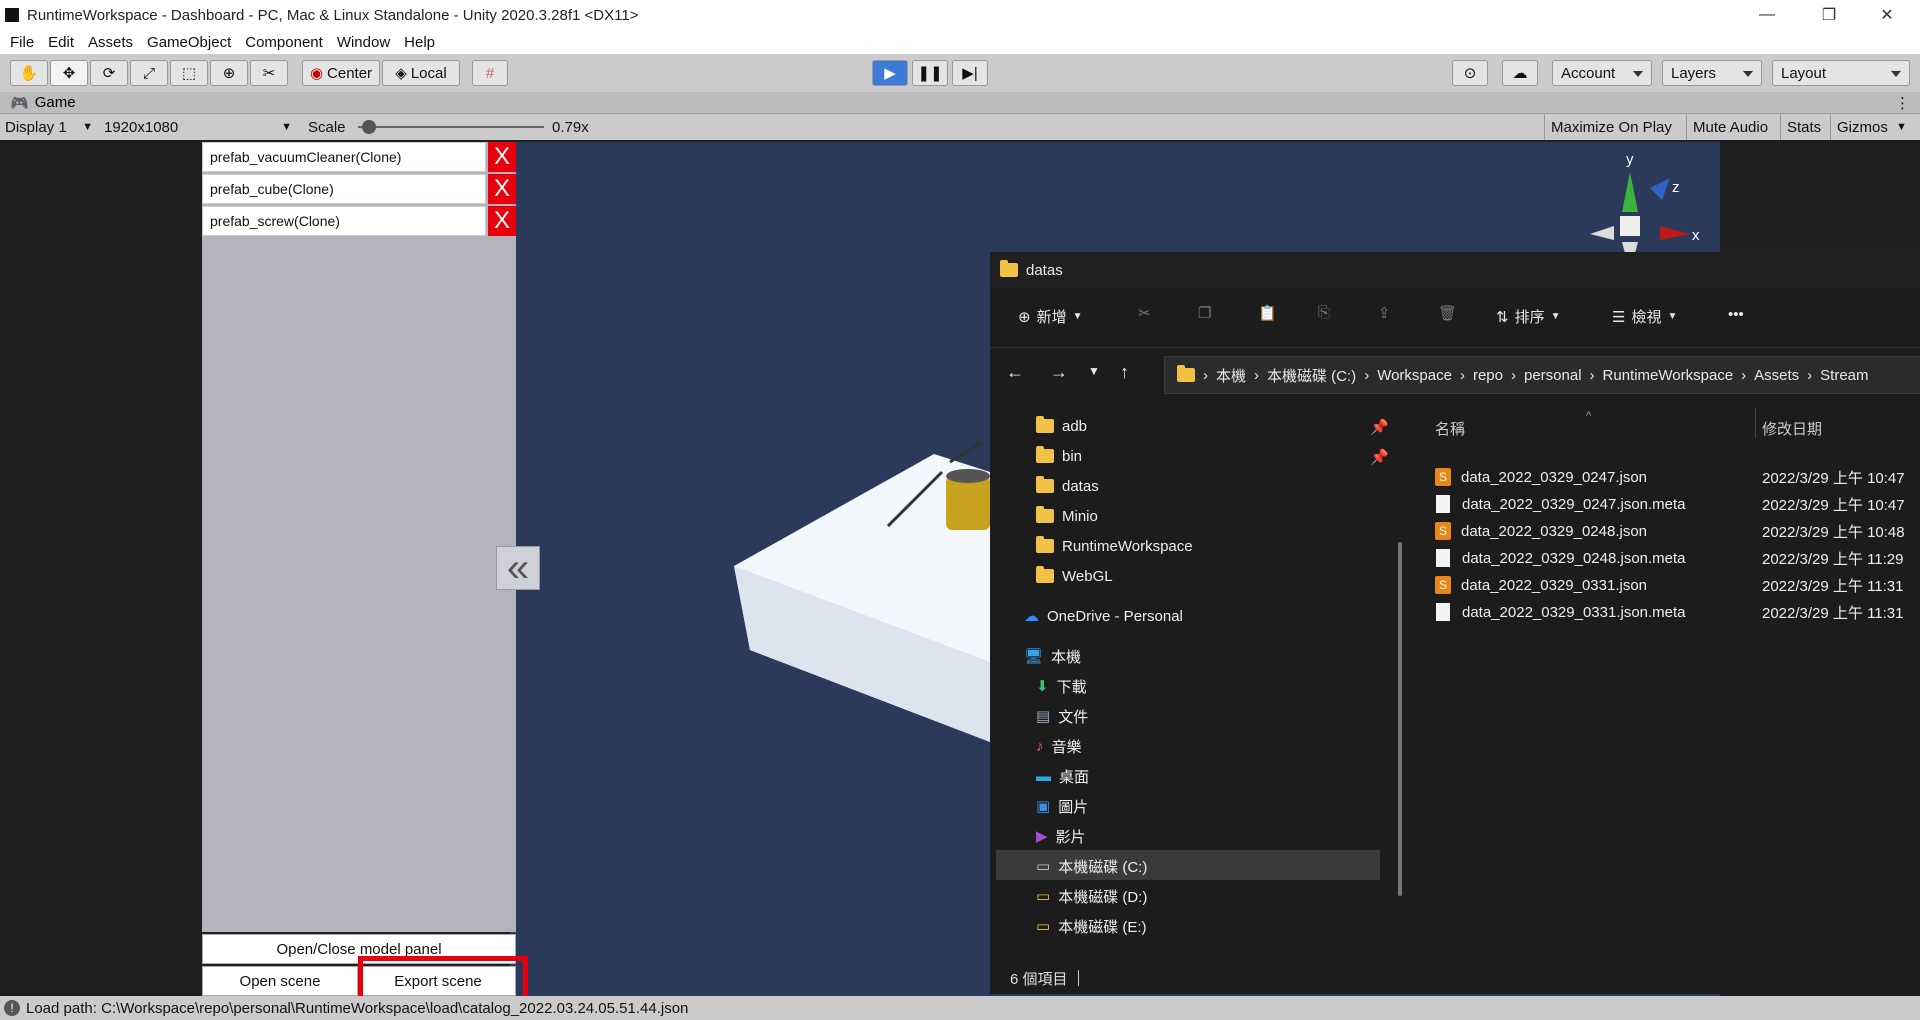 This screenshot has height=1020, width=1920. Describe the element at coordinates (55, 102) in the screenshot. I see `game-tab: Game` at that location.